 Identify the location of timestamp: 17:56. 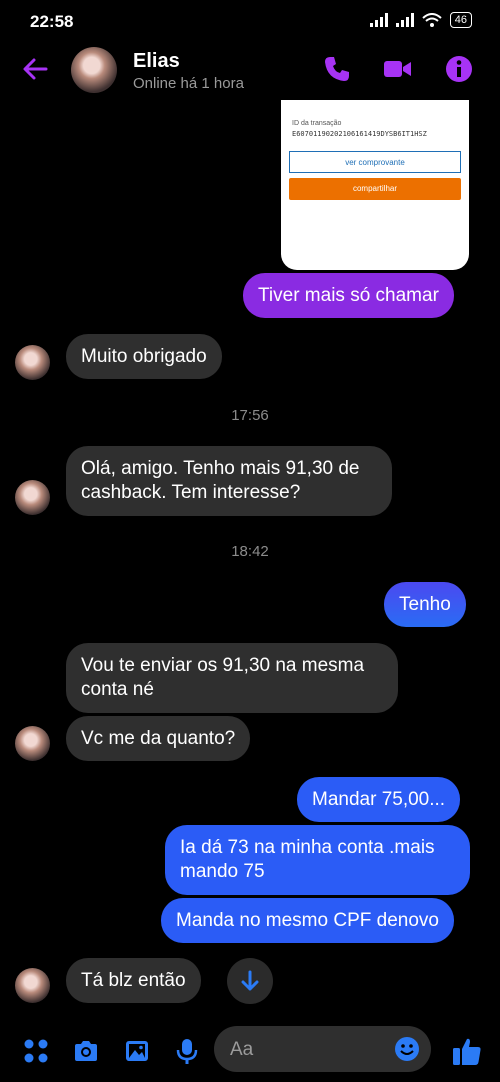
(250, 415).